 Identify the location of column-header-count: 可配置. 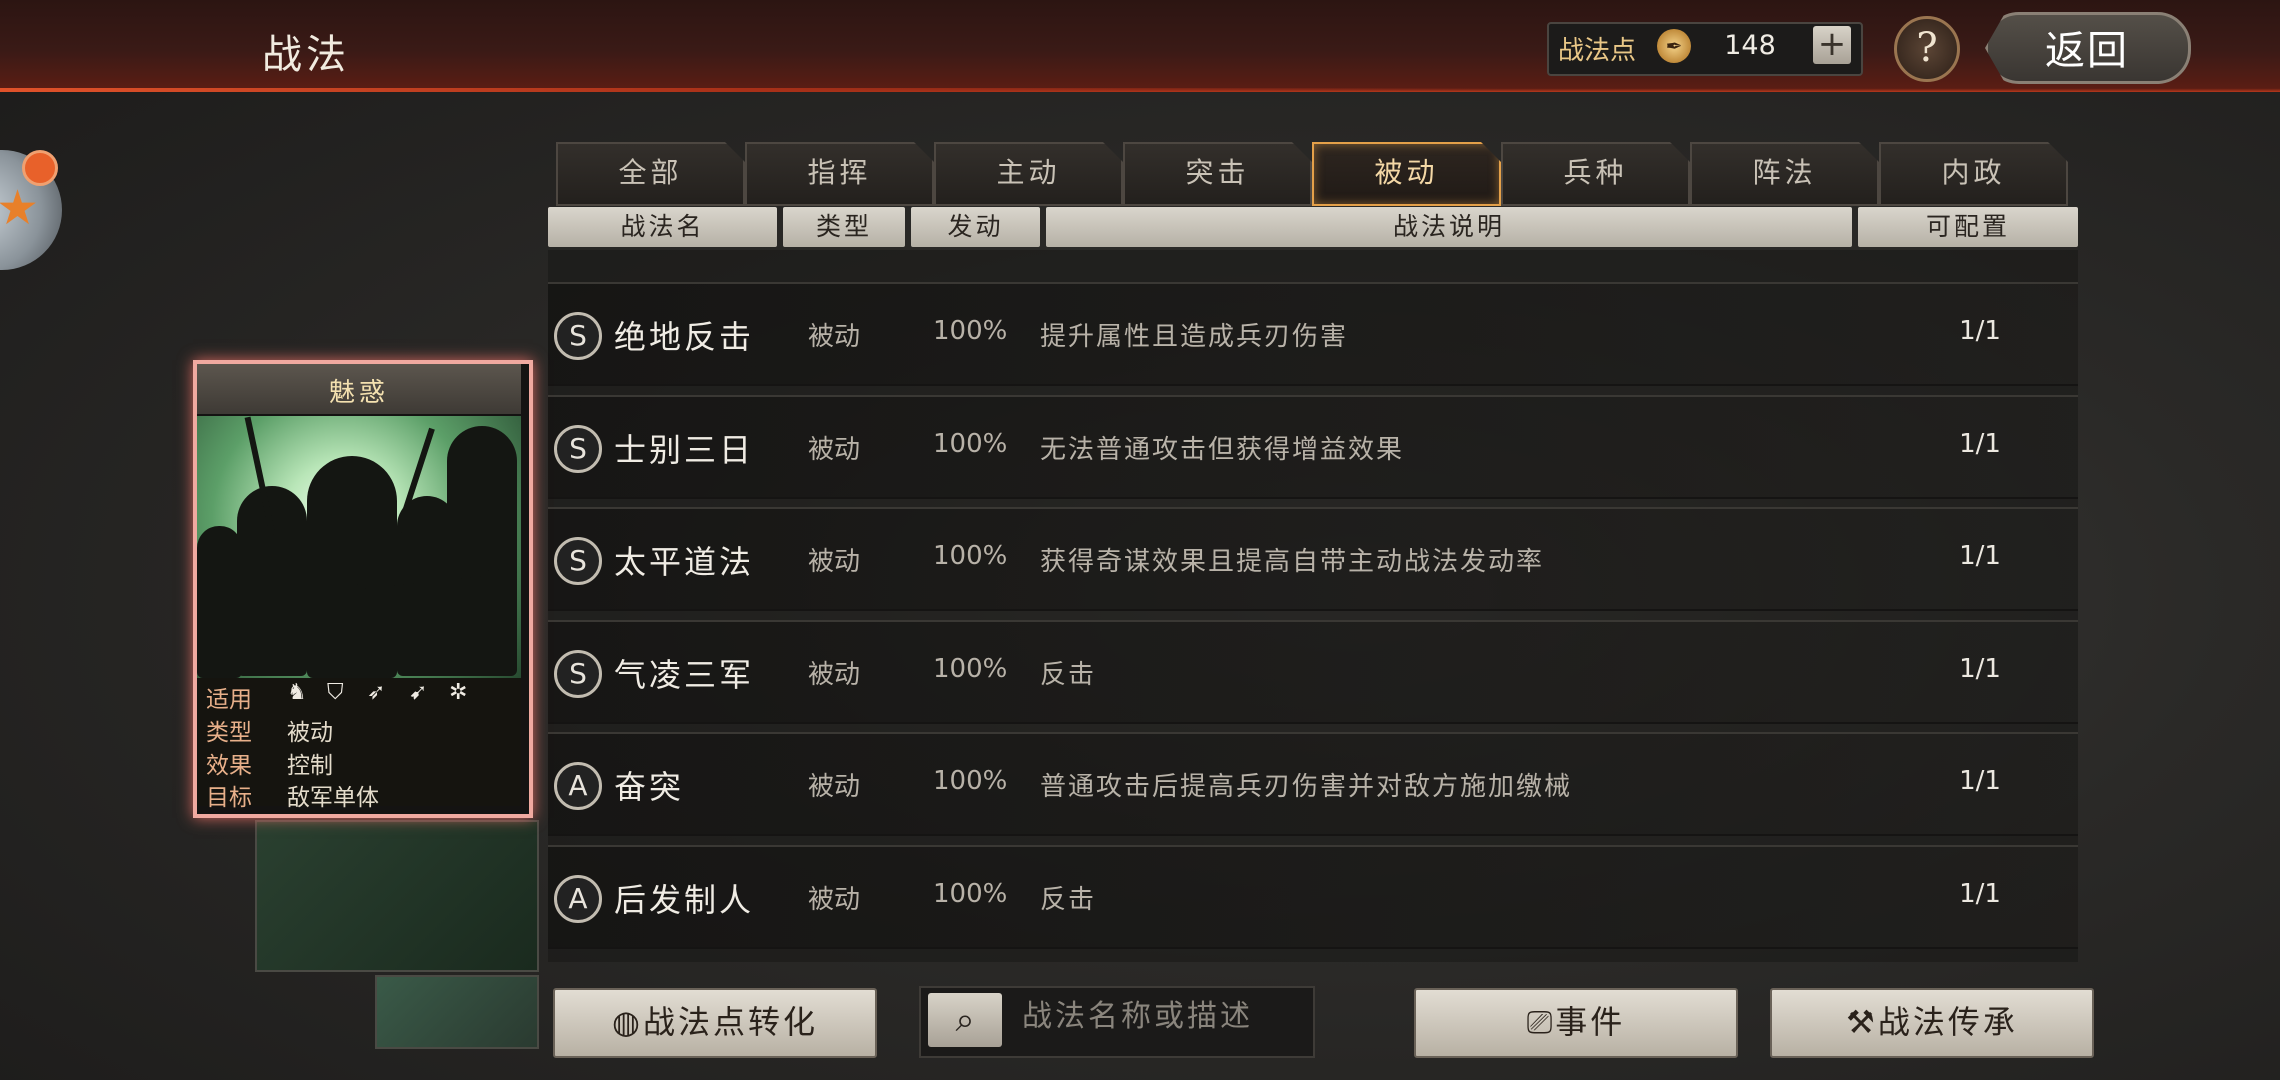
(1968, 227).